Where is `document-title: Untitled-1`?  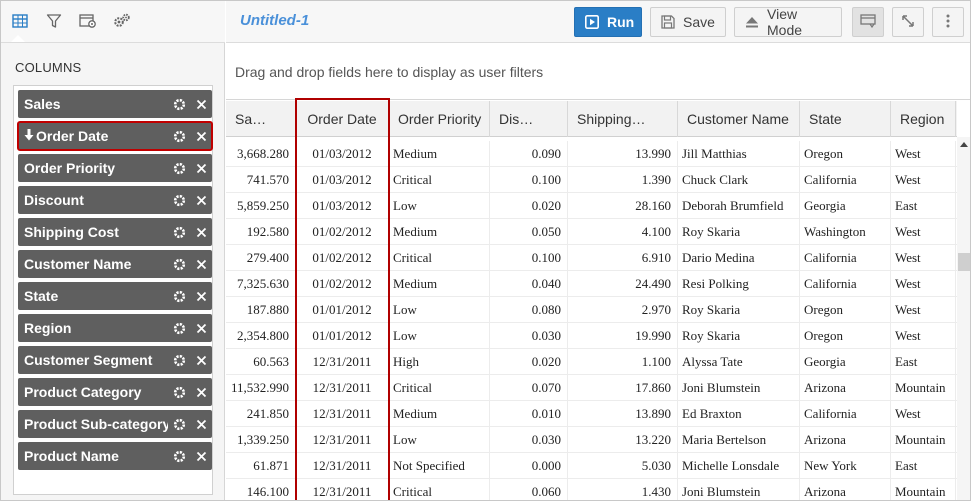
document-title: Untitled-1 is located at coordinates (274, 20).